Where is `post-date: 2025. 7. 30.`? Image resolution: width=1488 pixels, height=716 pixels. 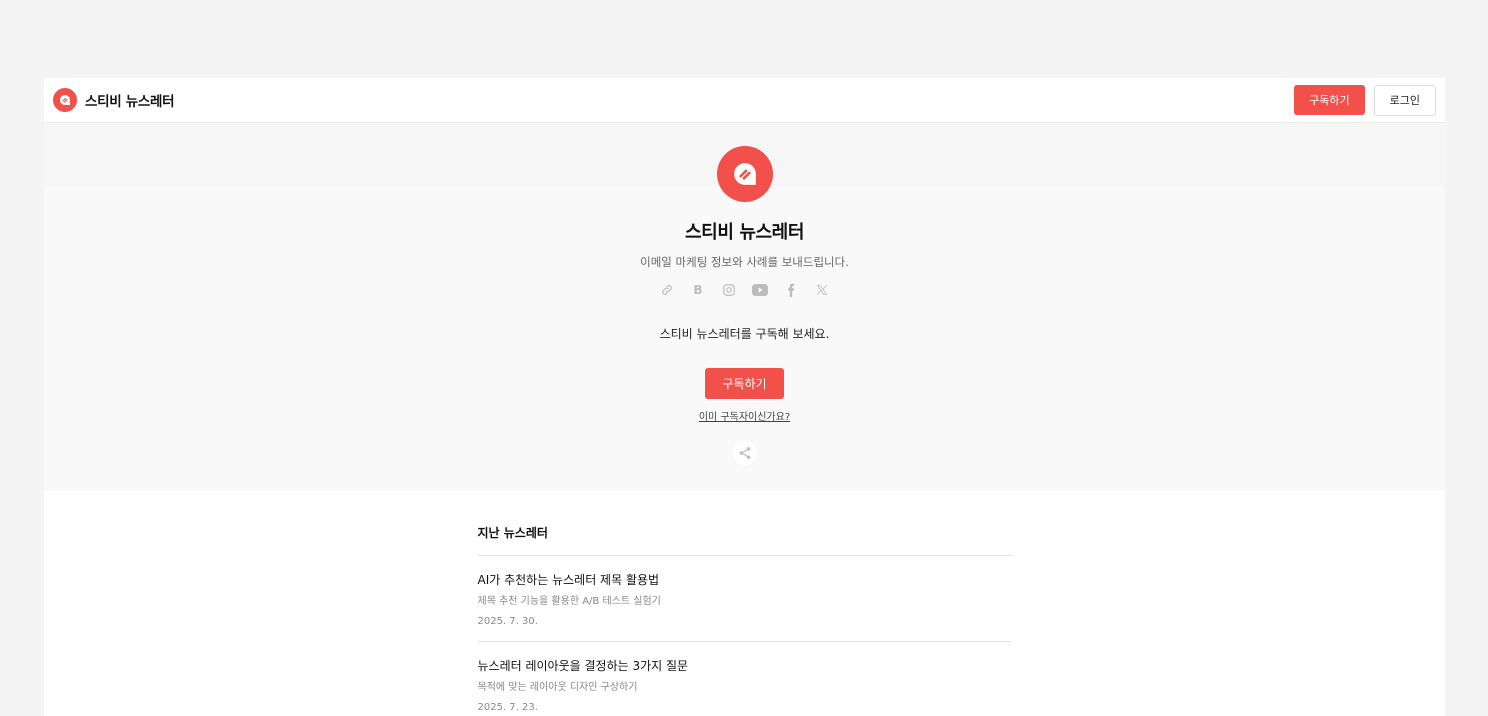 post-date: 2025. 7. 30. is located at coordinates (507, 621).